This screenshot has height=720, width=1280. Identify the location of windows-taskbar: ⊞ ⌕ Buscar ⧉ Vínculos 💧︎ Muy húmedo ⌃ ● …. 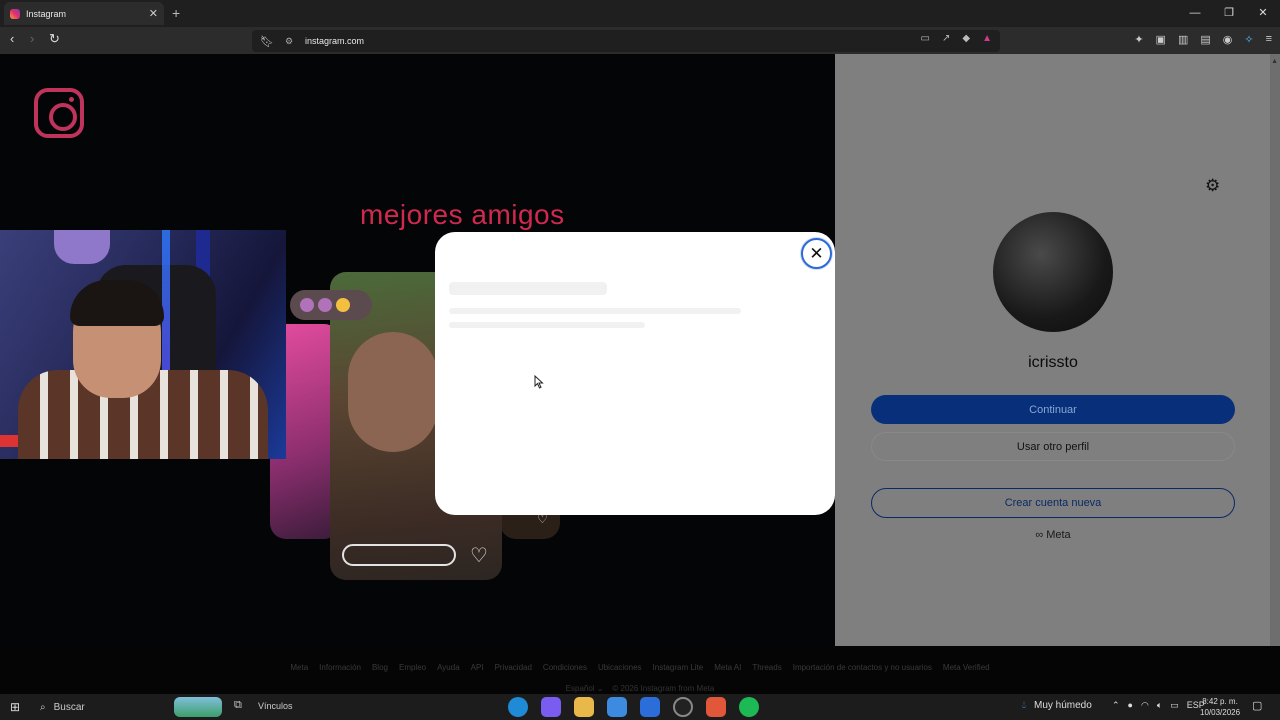
(640, 707).